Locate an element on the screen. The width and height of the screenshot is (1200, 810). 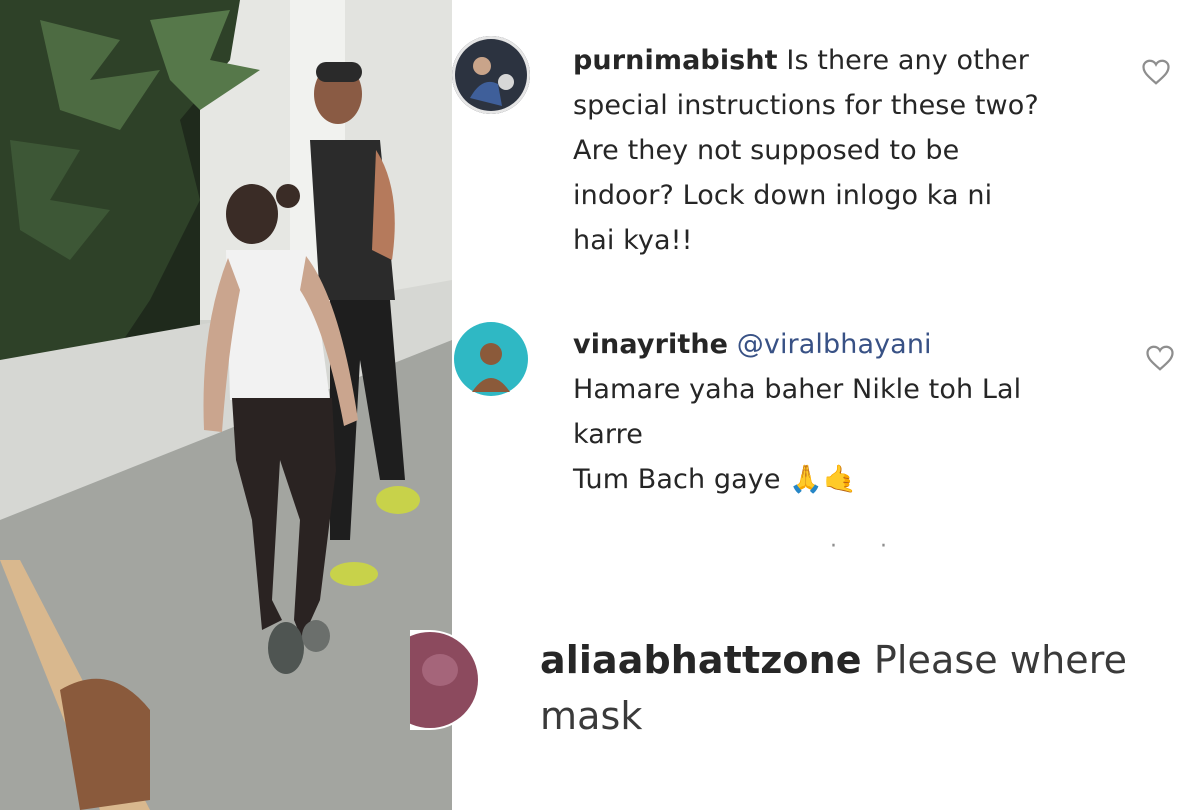
more-comments-dots: · · is located at coordinates (867, 546).